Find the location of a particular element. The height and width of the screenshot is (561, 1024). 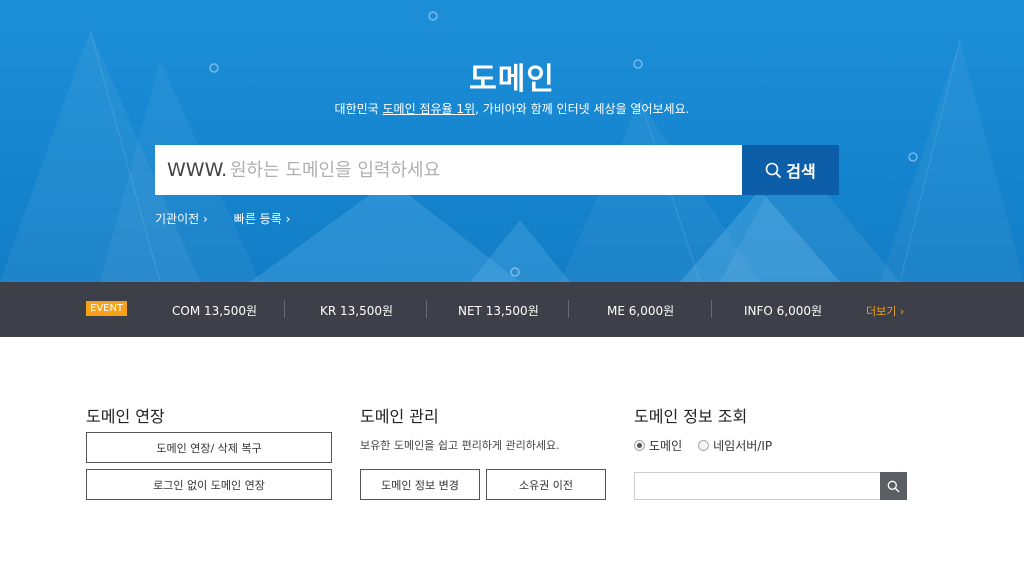

price-item-net: NET 13,500원 is located at coordinates (498, 311).